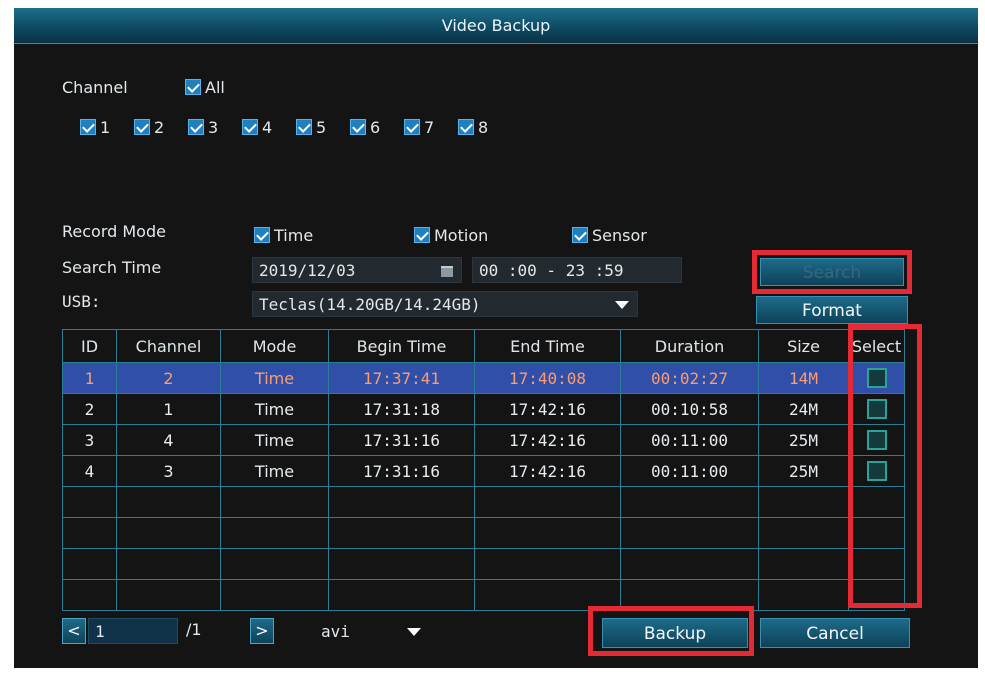 The height and width of the screenshot is (676, 985). What do you see at coordinates (609, 235) in the screenshot?
I see `record-mode-sensor-checkbox: Sensor` at bounding box center [609, 235].